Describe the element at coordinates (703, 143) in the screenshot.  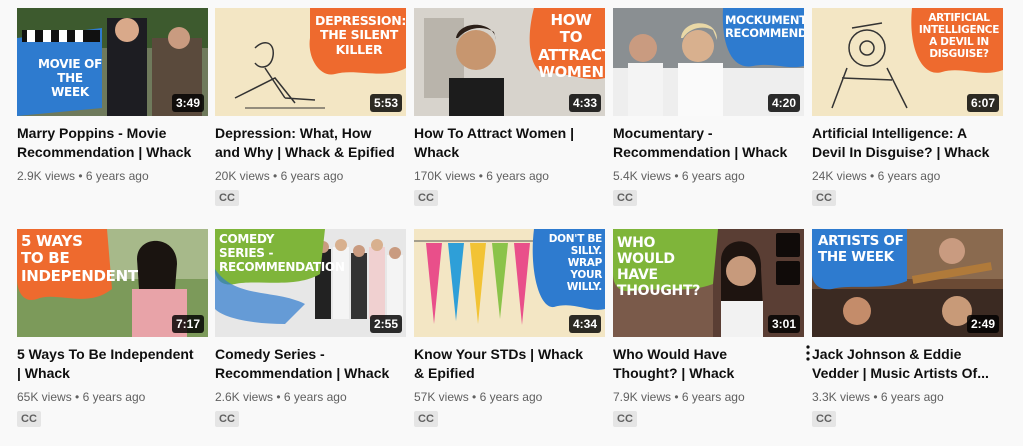
I see `video-title: Mocumentary - Recommendation | Whack` at that location.